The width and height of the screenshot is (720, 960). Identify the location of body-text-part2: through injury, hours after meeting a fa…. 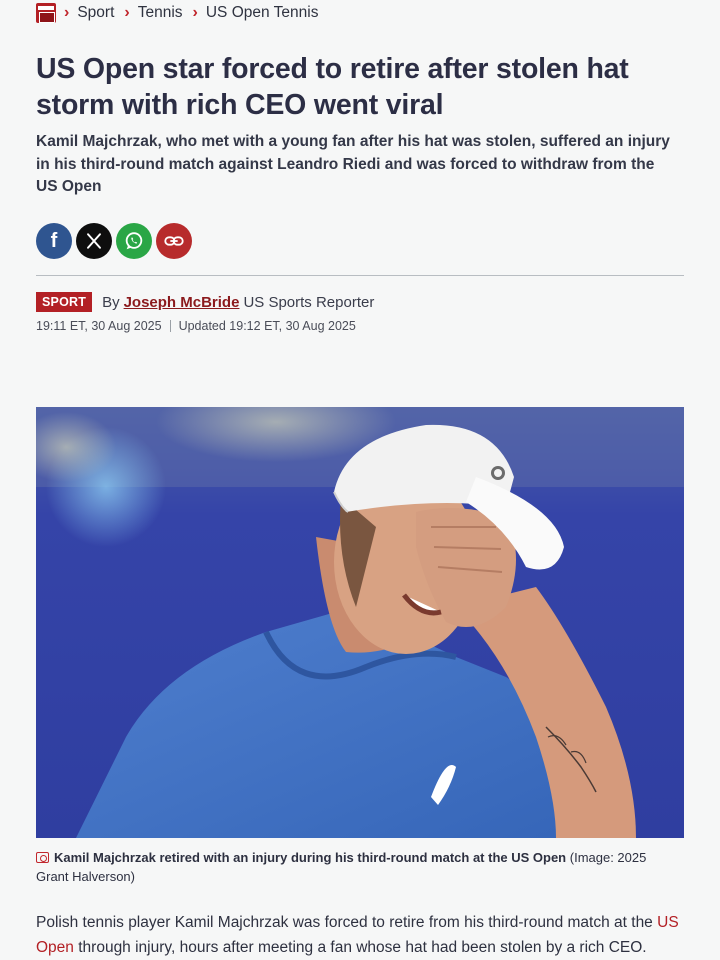
(362, 947).